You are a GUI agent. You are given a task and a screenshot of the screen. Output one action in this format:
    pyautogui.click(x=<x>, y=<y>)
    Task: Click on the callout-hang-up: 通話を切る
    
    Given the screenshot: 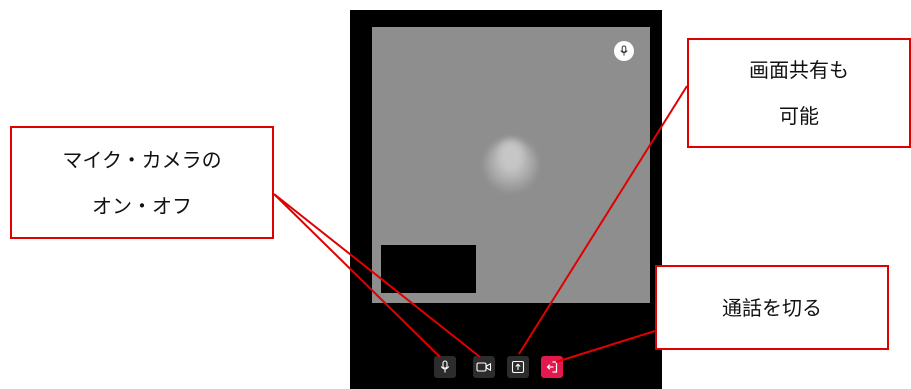 What is the action you would take?
    pyautogui.click(x=772, y=307)
    